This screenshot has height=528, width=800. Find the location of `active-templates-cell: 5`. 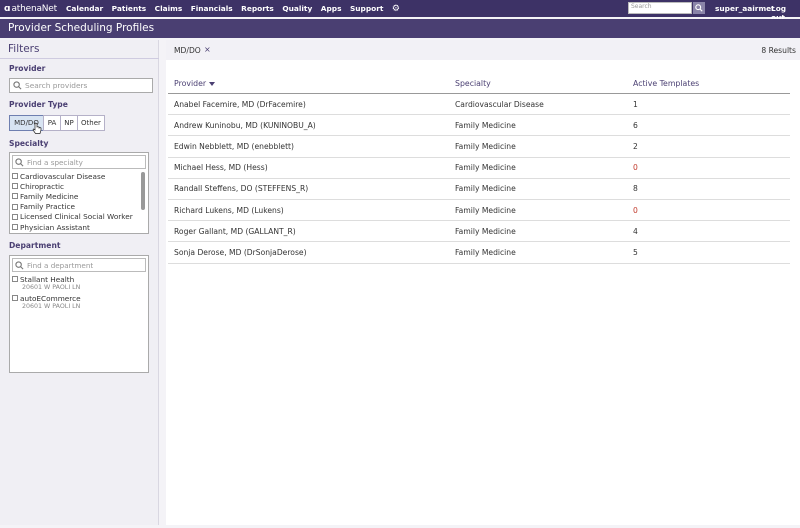

active-templates-cell: 5 is located at coordinates (635, 252).